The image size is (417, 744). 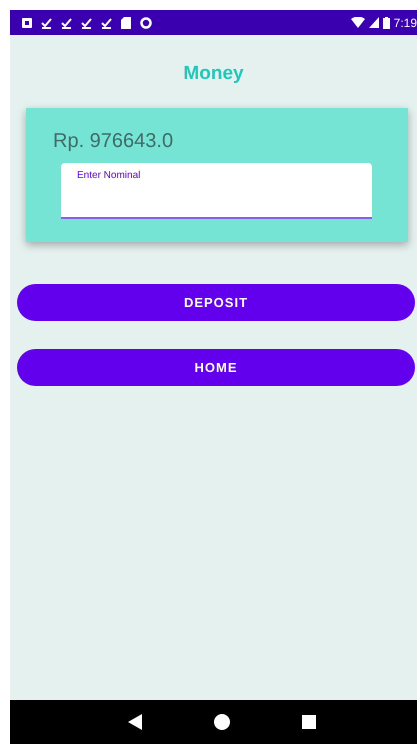 I want to click on circle-icon, so click(x=146, y=22).